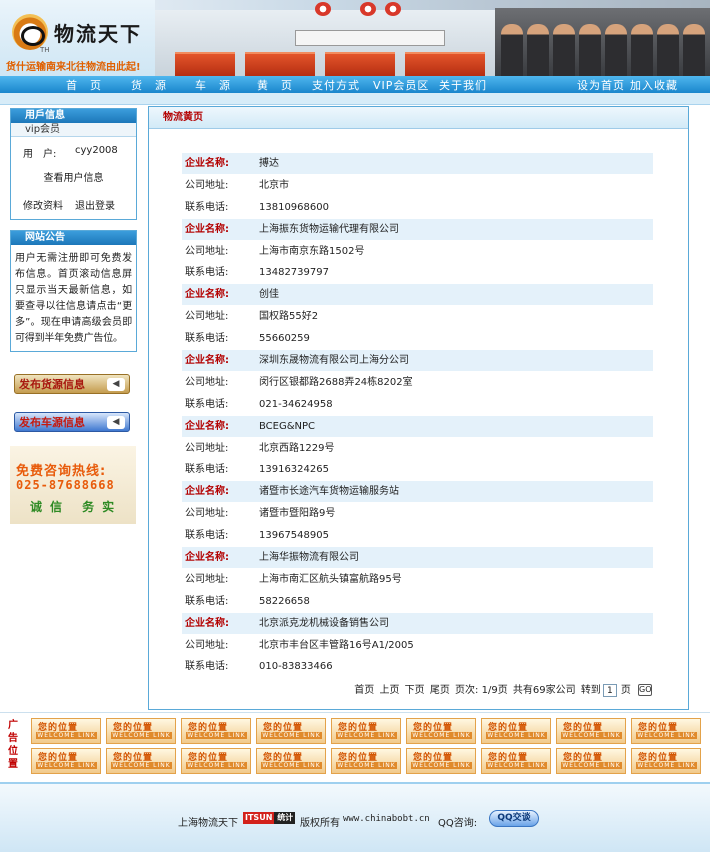 The width and height of the screenshot is (710, 852). What do you see at coordinates (544, 690) in the screenshot?
I see `pager-total: 共有69家公司` at bounding box center [544, 690].